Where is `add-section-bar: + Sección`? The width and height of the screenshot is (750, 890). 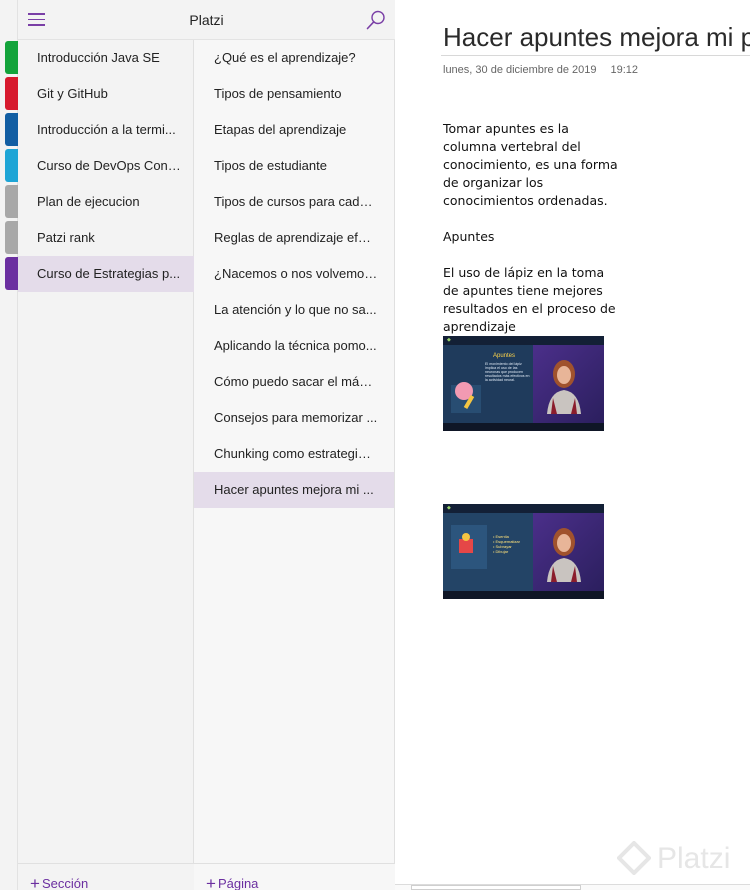 add-section-bar: + Sección is located at coordinates (106, 876).